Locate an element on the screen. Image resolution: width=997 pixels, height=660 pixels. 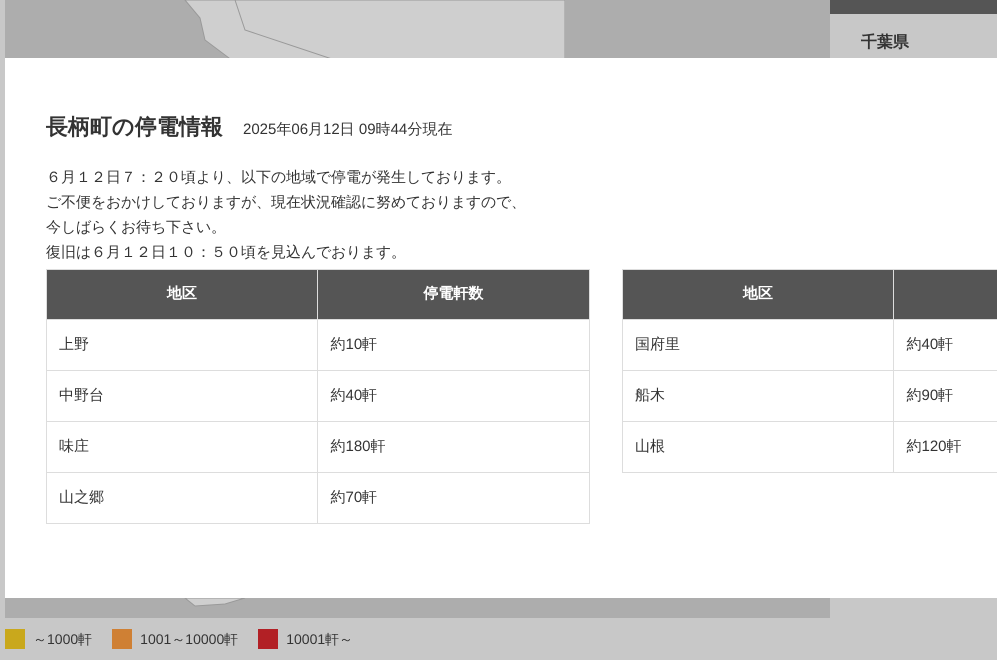
message-line: ご不便をおかけしておりますが、現在状況確認に努めておりますので、 is located at coordinates (286, 203).